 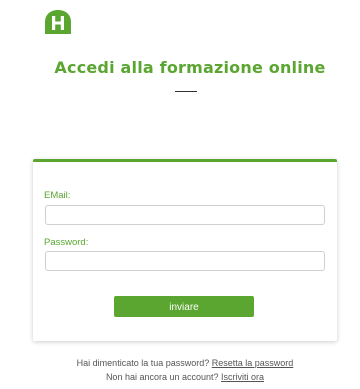 What do you see at coordinates (190, 67) in the screenshot?
I see `page-title: Accedi alla formazione online` at bounding box center [190, 67].